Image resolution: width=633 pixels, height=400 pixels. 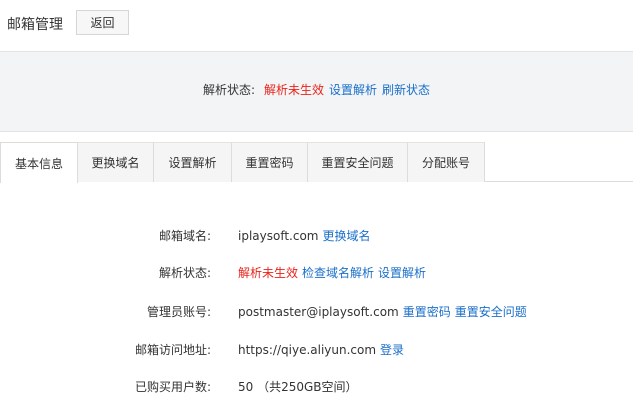 I want to click on info-row-users: 已购买用户数: 50 （共250GB空间）, so click(x=316, y=386).